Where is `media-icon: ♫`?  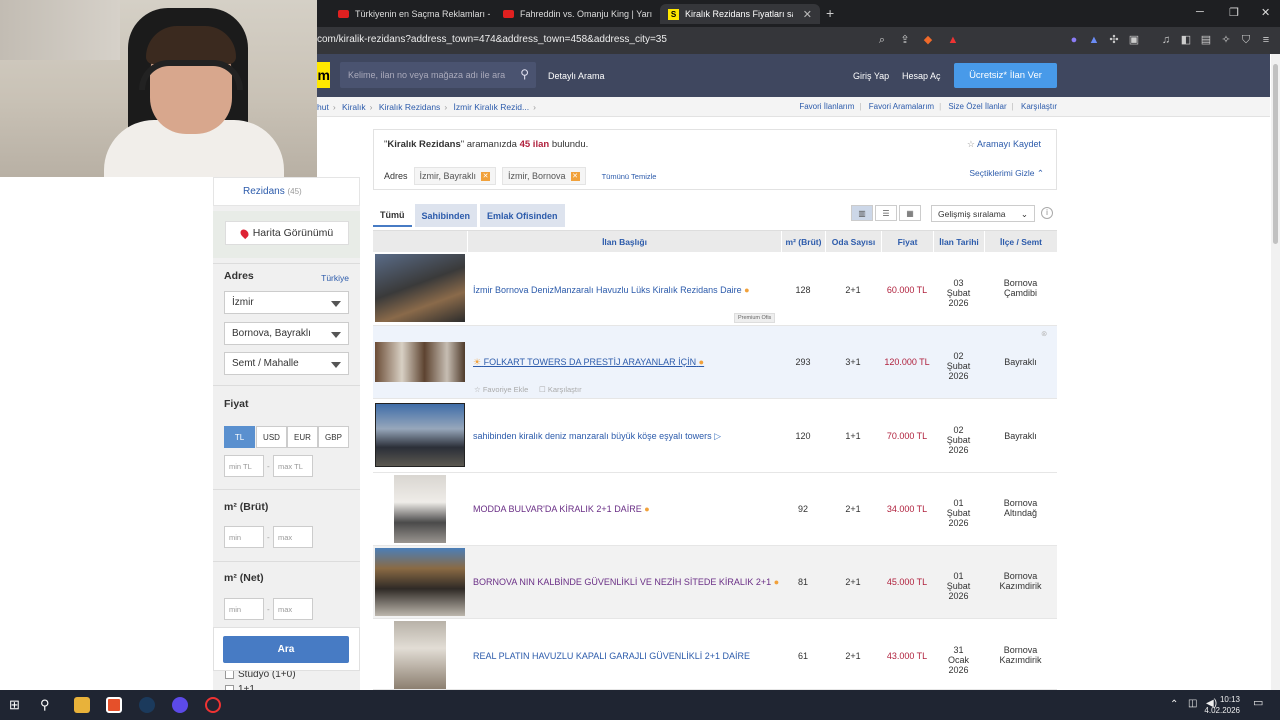
media-icon: ♫ is located at coordinates (1166, 40).